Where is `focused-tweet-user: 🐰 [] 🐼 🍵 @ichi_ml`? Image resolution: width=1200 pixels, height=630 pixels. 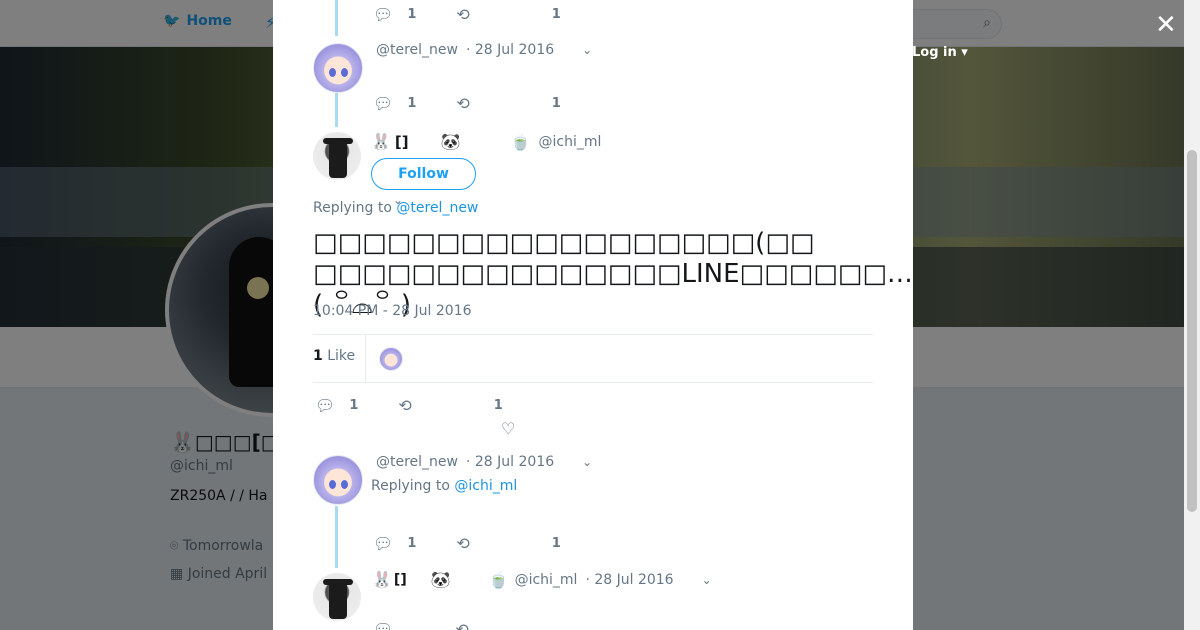
focused-tweet-user: 🐰 [] 🐼 🍵 @ichi_ml is located at coordinates (486, 141).